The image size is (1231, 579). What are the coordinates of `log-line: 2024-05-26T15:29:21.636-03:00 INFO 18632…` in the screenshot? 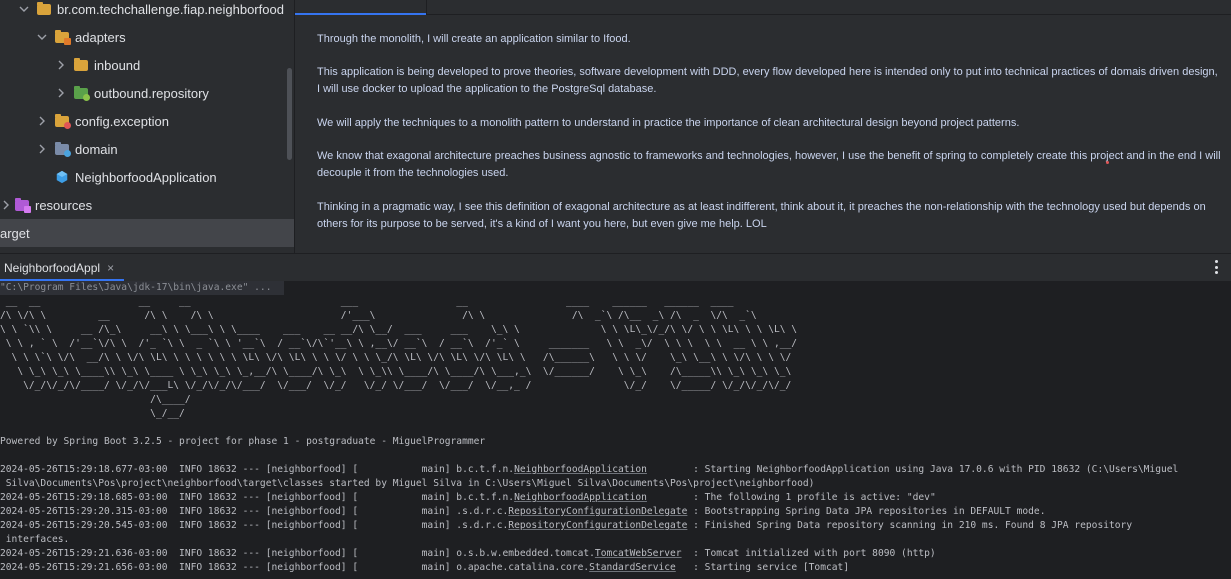 It's located at (468, 553).